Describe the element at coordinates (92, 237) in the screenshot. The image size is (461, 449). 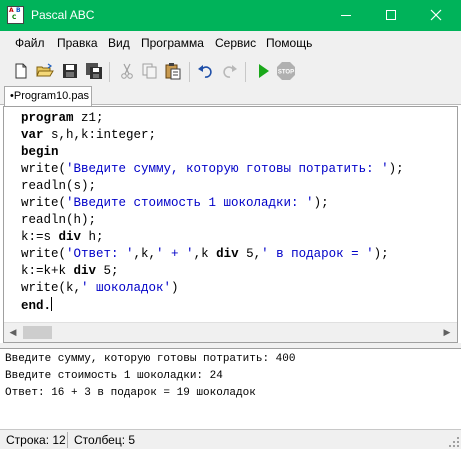
I see `code-text: h;` at that location.